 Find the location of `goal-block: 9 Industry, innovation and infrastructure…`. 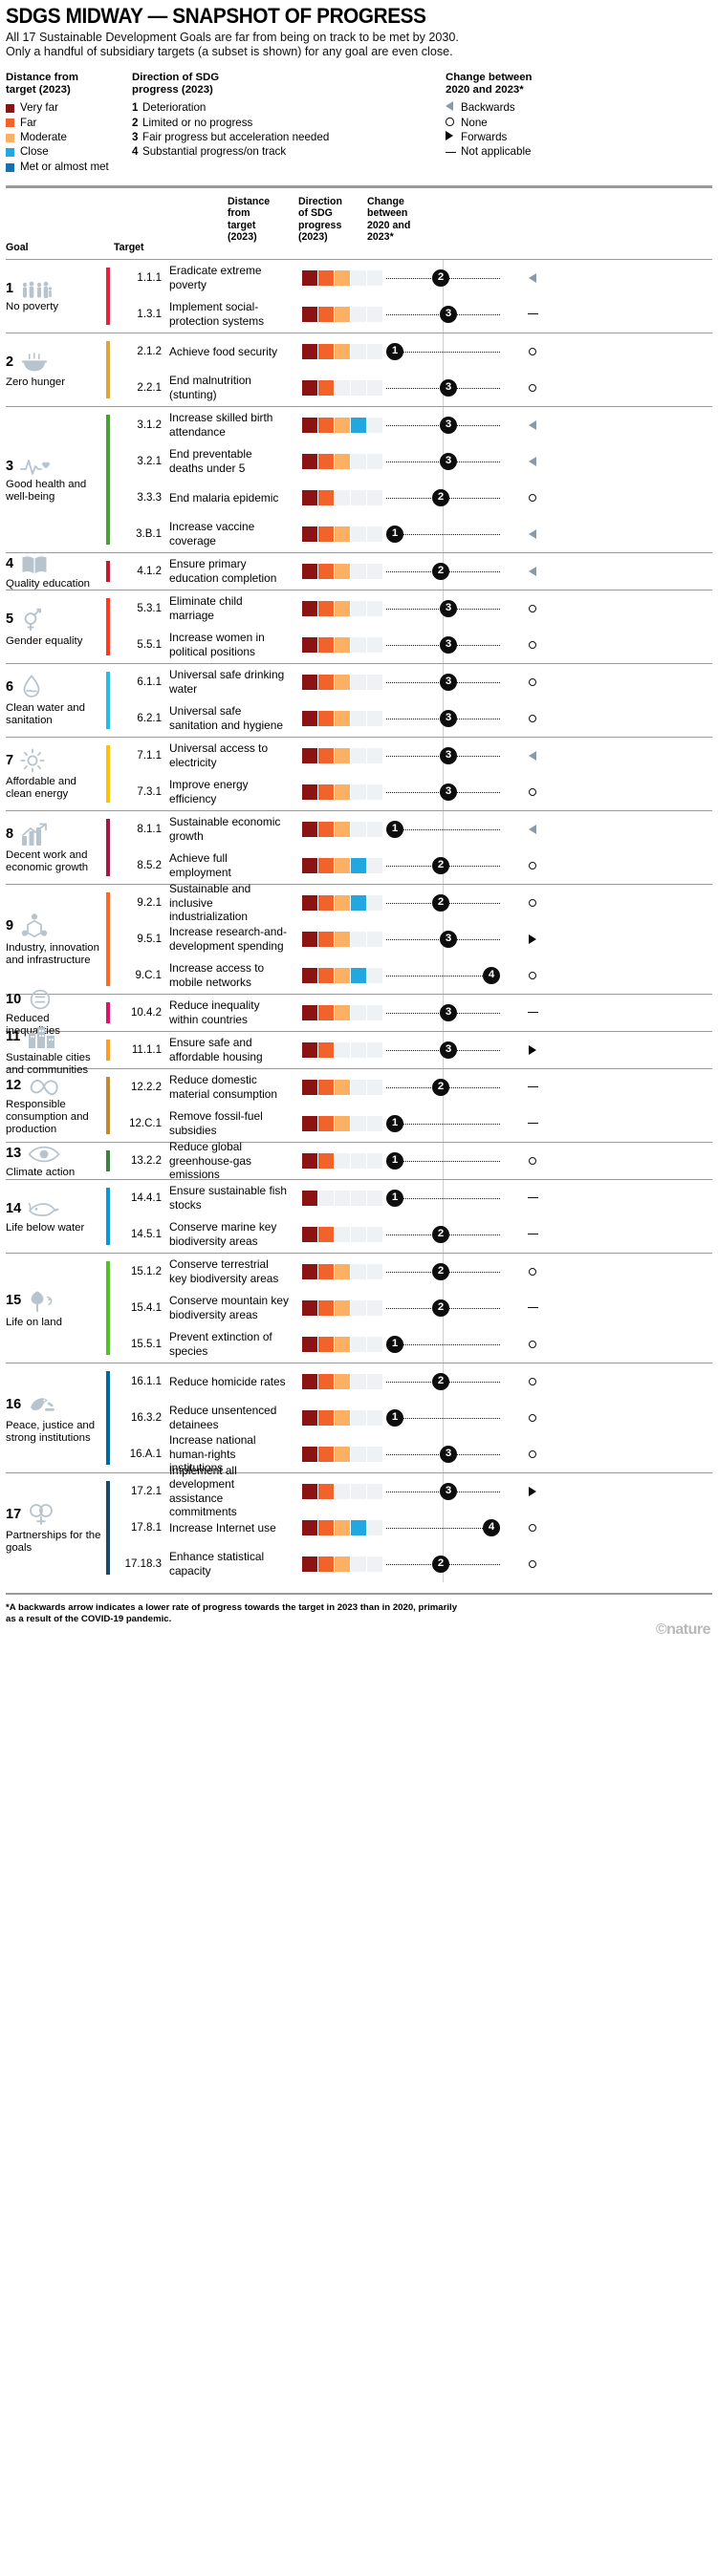

goal-block: 9 Industry, innovation and infrastructure… is located at coordinates (359, 938).